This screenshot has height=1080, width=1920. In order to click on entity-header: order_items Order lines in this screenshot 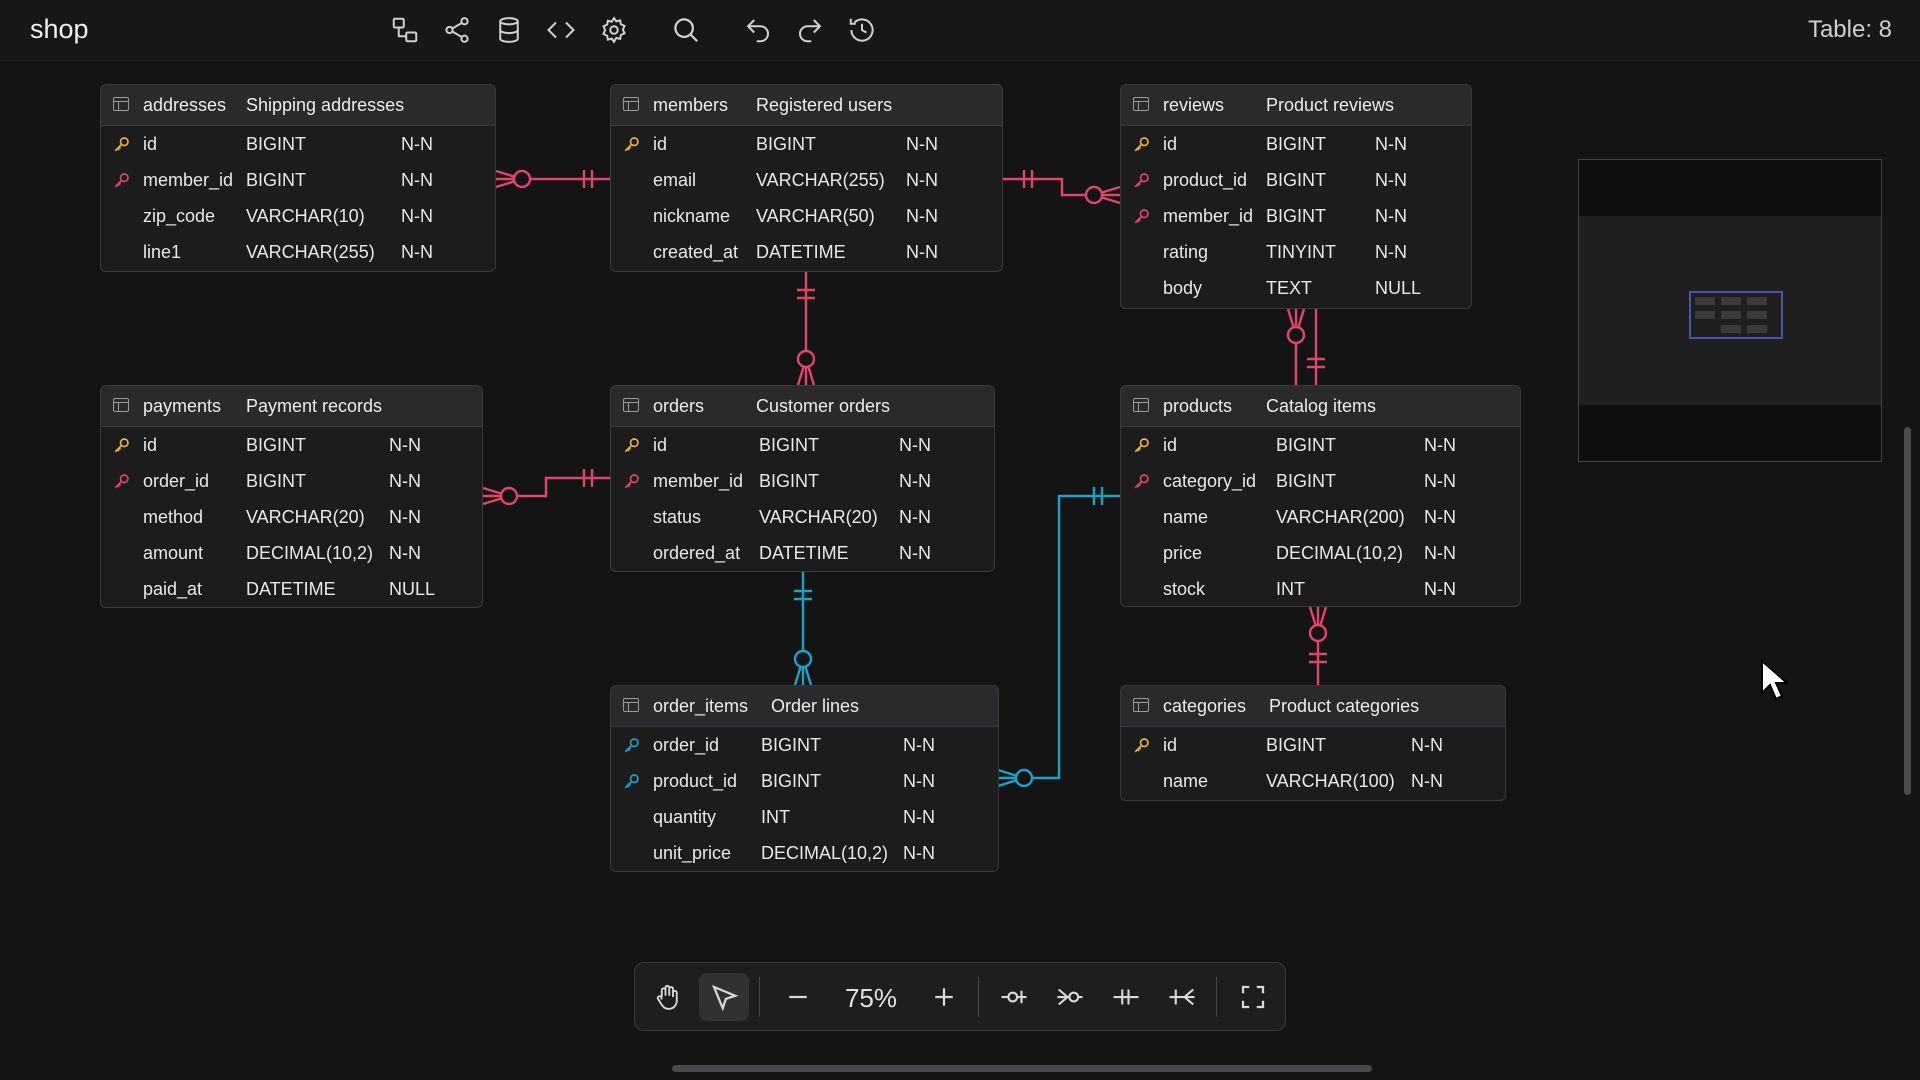, I will do `click(804, 706)`.